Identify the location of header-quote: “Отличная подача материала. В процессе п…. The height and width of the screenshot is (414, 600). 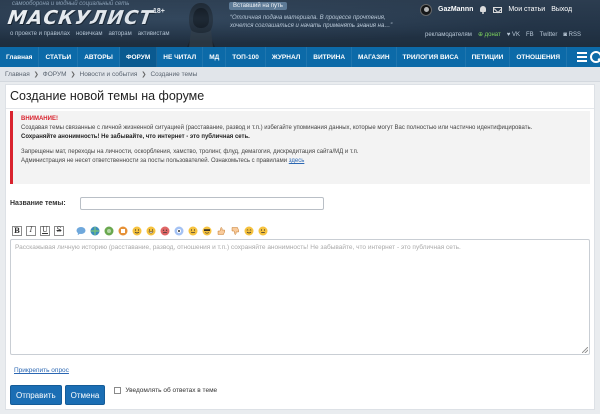
(311, 22).